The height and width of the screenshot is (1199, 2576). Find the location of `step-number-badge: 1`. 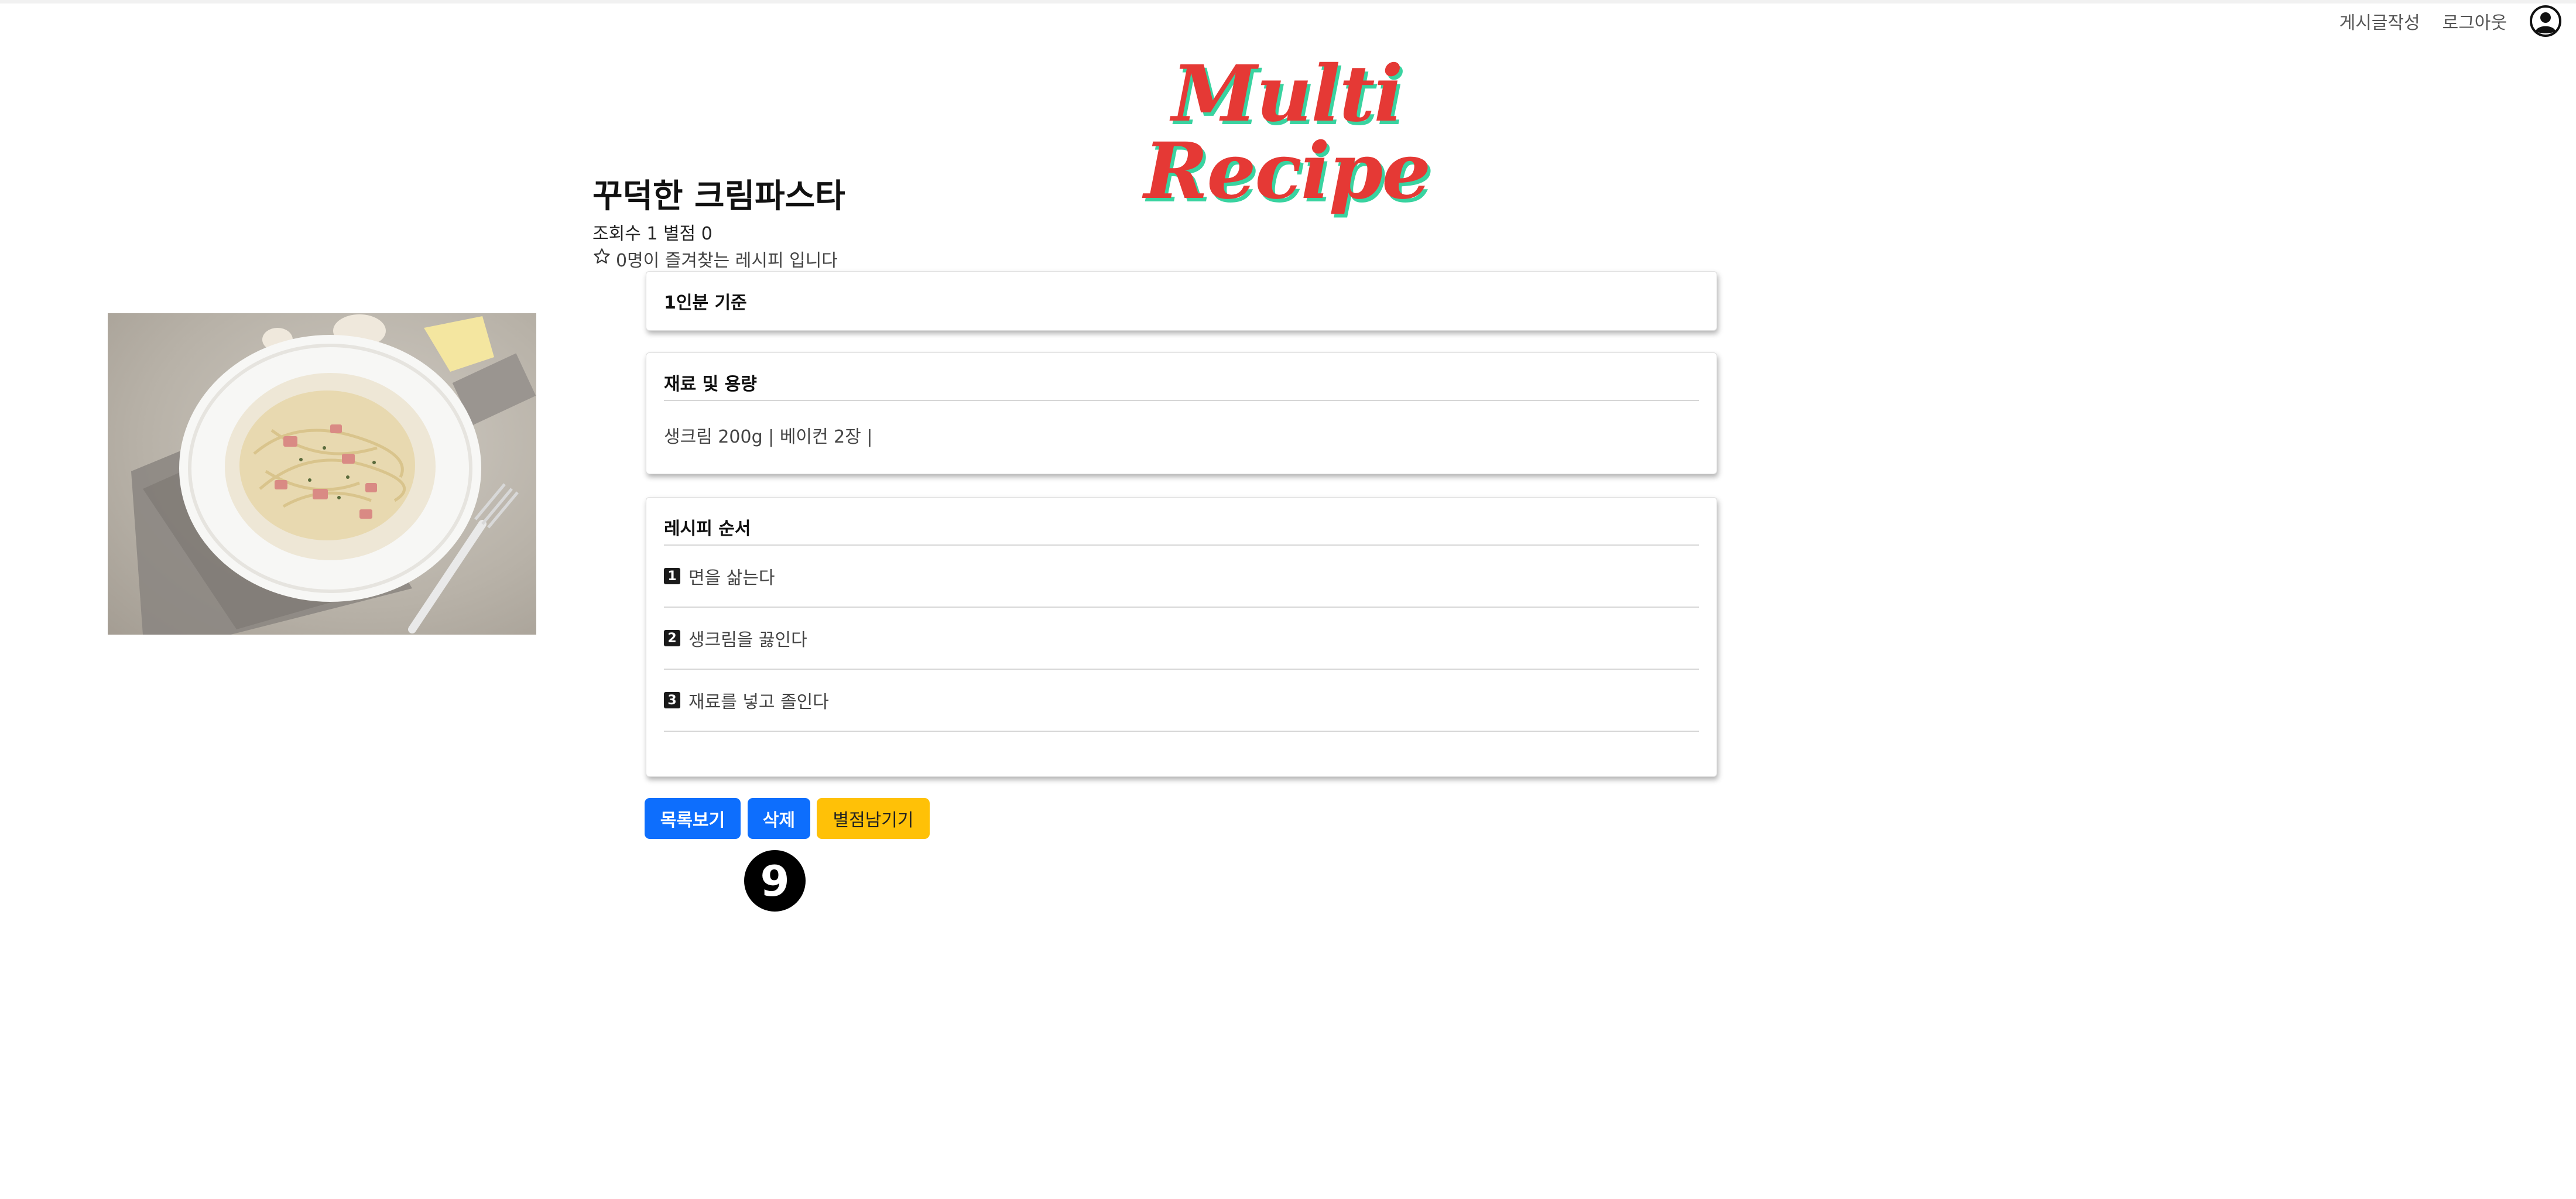

step-number-badge: 1 is located at coordinates (672, 576).